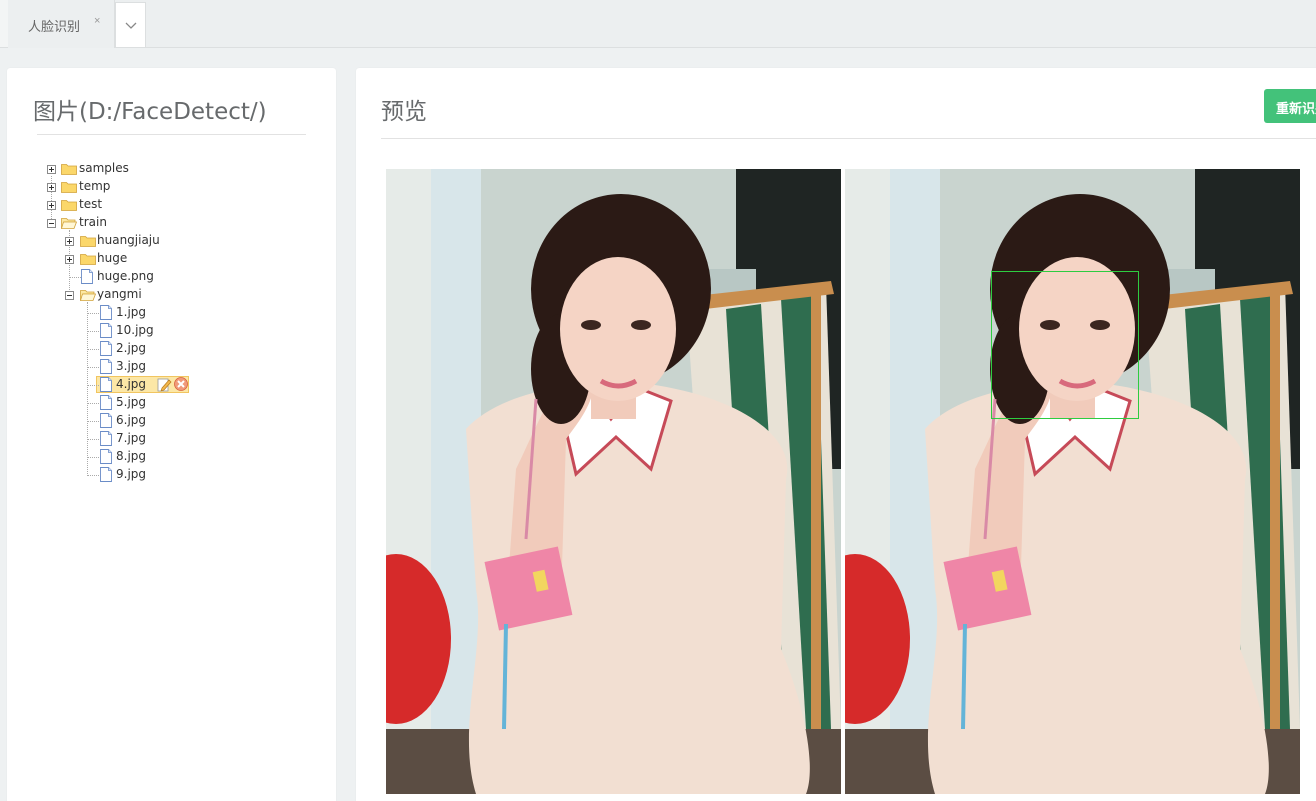  I want to click on tree-label: samples, so click(104, 168).